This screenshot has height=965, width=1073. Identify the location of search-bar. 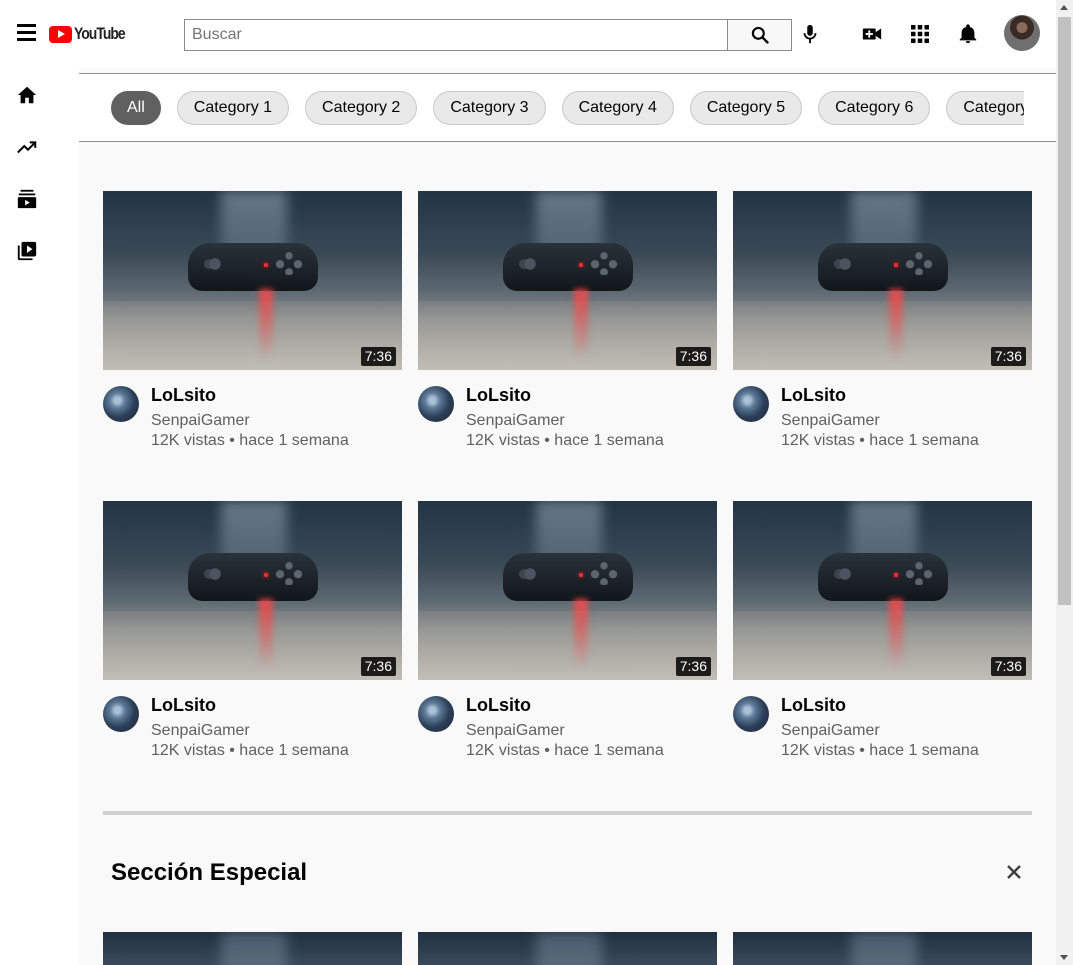
(488, 35).